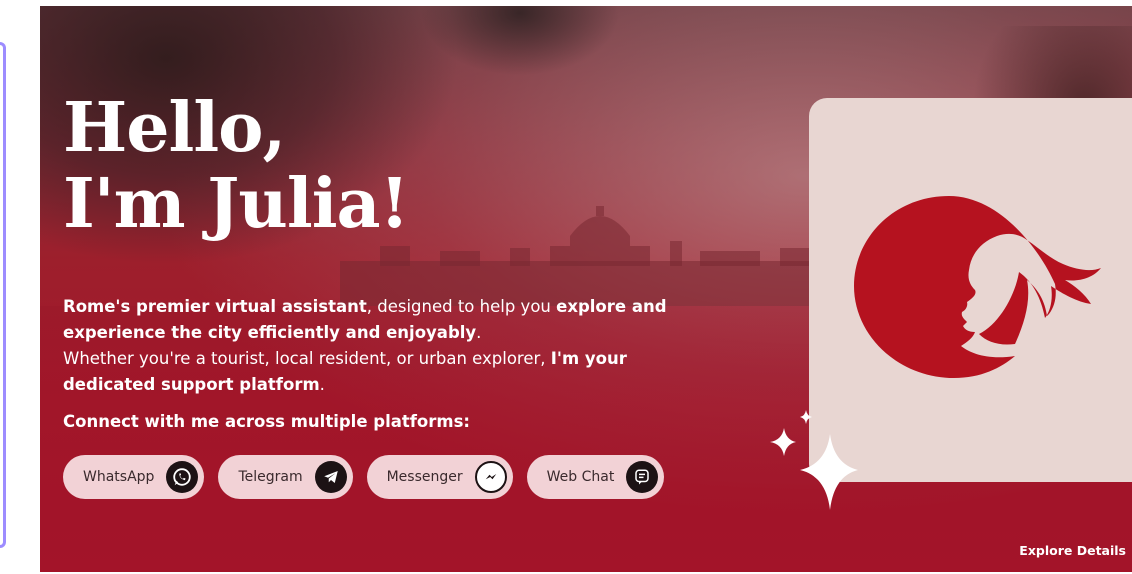 This screenshot has height=574, width=1132. What do you see at coordinates (182, 477) in the screenshot?
I see `whatsapp-icon` at bounding box center [182, 477].